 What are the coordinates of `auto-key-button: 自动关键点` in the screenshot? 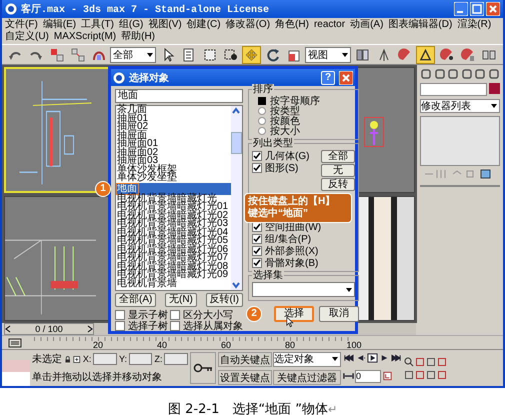 It's located at (245, 359).